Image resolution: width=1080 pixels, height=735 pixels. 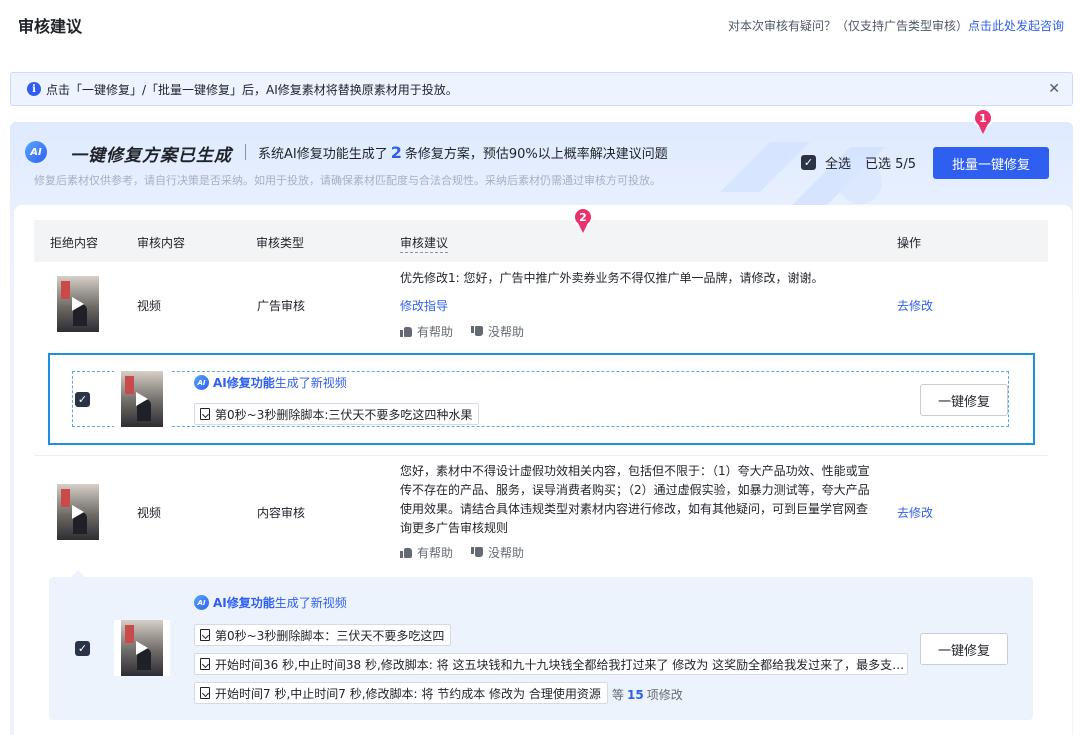 I want to click on row1-feedback: 有帮助 没帮助, so click(x=471, y=331).